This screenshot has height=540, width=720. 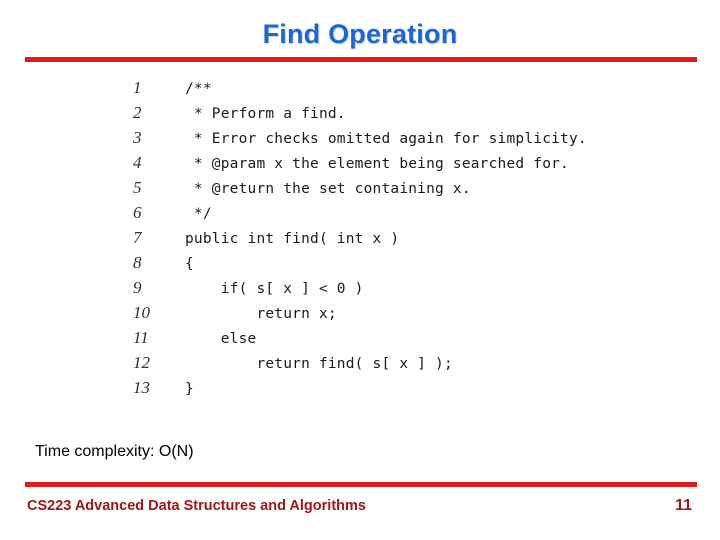 I want to click on code-line: 10 return x;, so click(x=375, y=315).